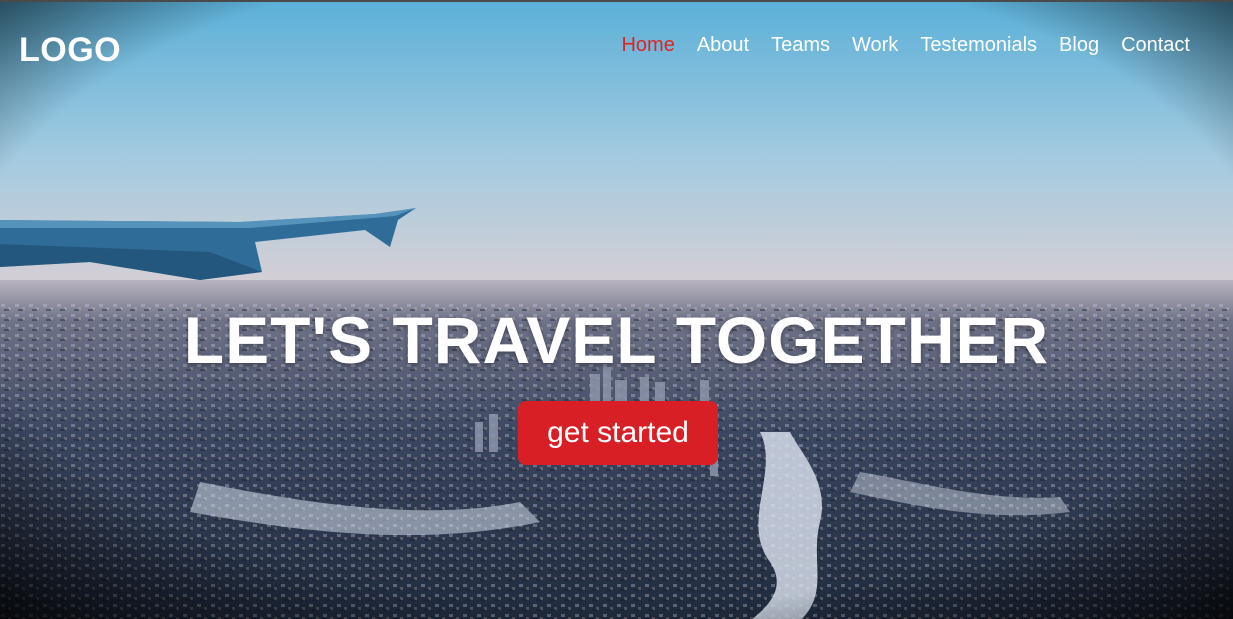 The height and width of the screenshot is (619, 1233). What do you see at coordinates (616, 340) in the screenshot?
I see `hero-headline: LET'S TRAVEL TOGETHER` at bounding box center [616, 340].